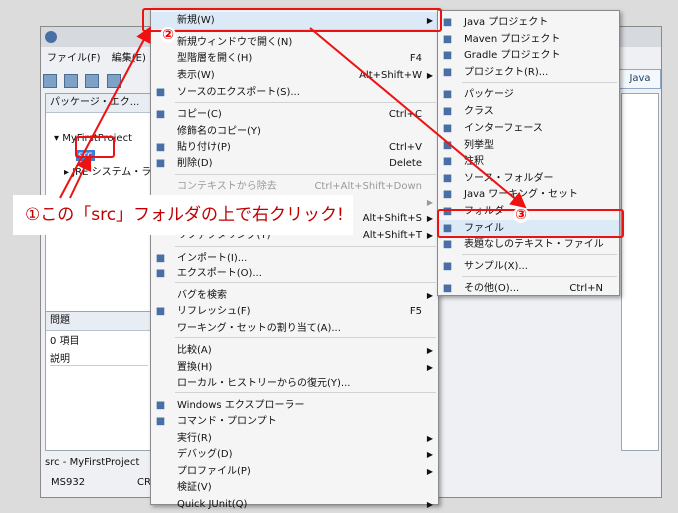 This screenshot has height=513, width=678. Describe the element at coordinates (105, 112) in the screenshot. I see `arrow-to-new` at that location.